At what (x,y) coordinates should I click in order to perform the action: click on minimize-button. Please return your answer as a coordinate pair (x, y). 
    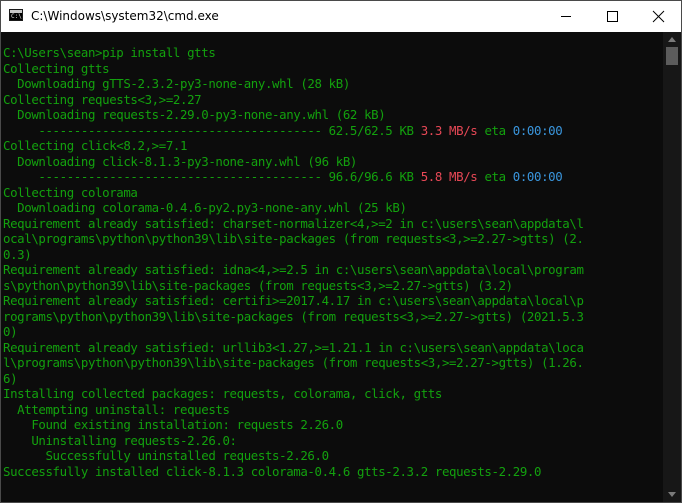
    Looking at the image, I should click on (566, 16).